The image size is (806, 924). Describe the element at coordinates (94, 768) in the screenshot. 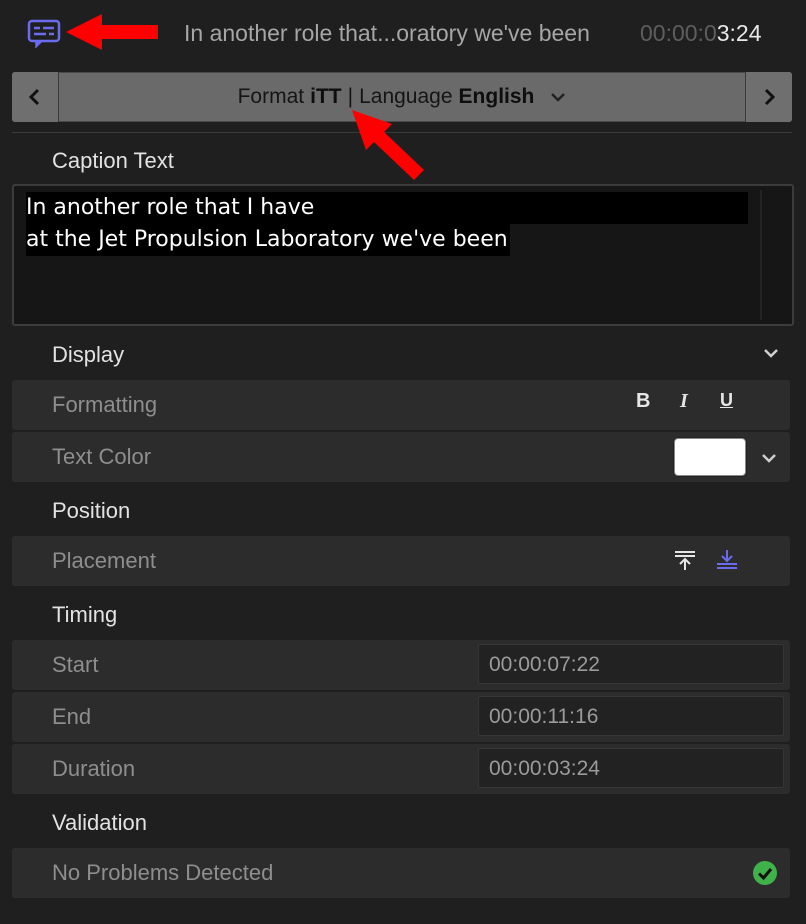

I see `duration-label: Duration` at that location.